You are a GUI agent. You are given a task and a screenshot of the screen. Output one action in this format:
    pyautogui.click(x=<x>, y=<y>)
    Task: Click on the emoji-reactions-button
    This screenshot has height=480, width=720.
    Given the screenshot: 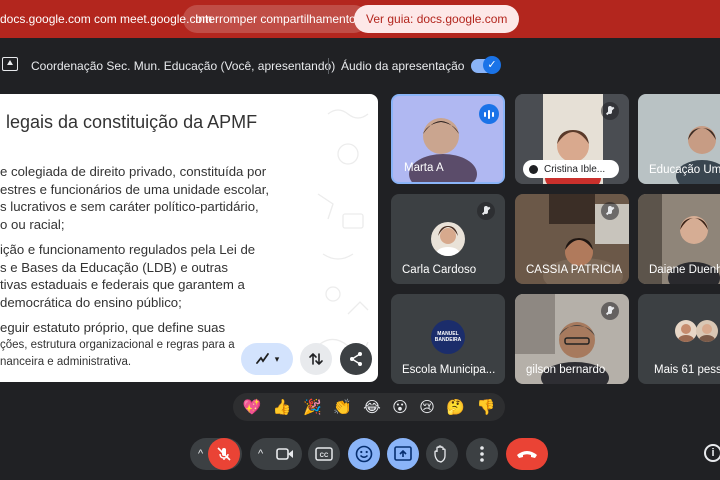 What is the action you would take?
    pyautogui.click(x=364, y=454)
    